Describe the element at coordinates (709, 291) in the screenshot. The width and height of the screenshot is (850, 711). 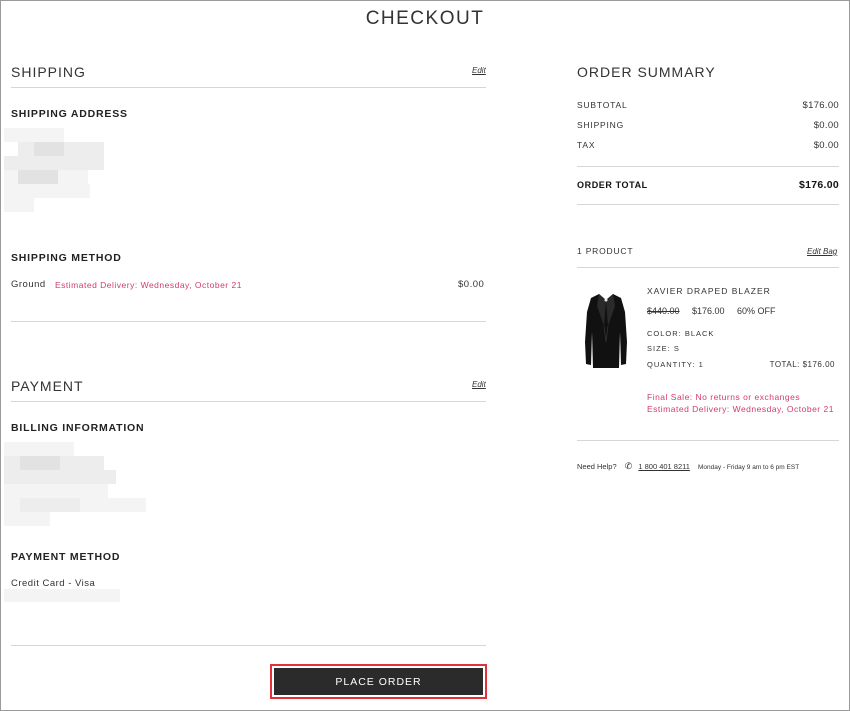
I see `product-name: XAVIER DRAPED BLAZER` at that location.